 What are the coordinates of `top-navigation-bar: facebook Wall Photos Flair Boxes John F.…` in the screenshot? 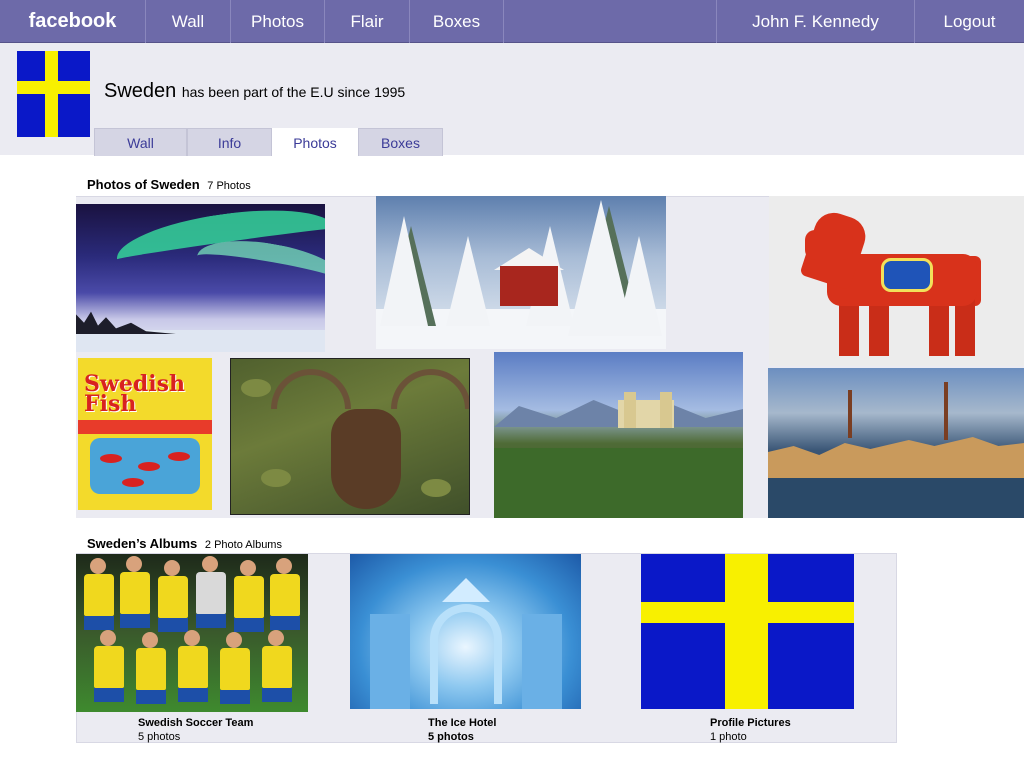 It's located at (512, 21).